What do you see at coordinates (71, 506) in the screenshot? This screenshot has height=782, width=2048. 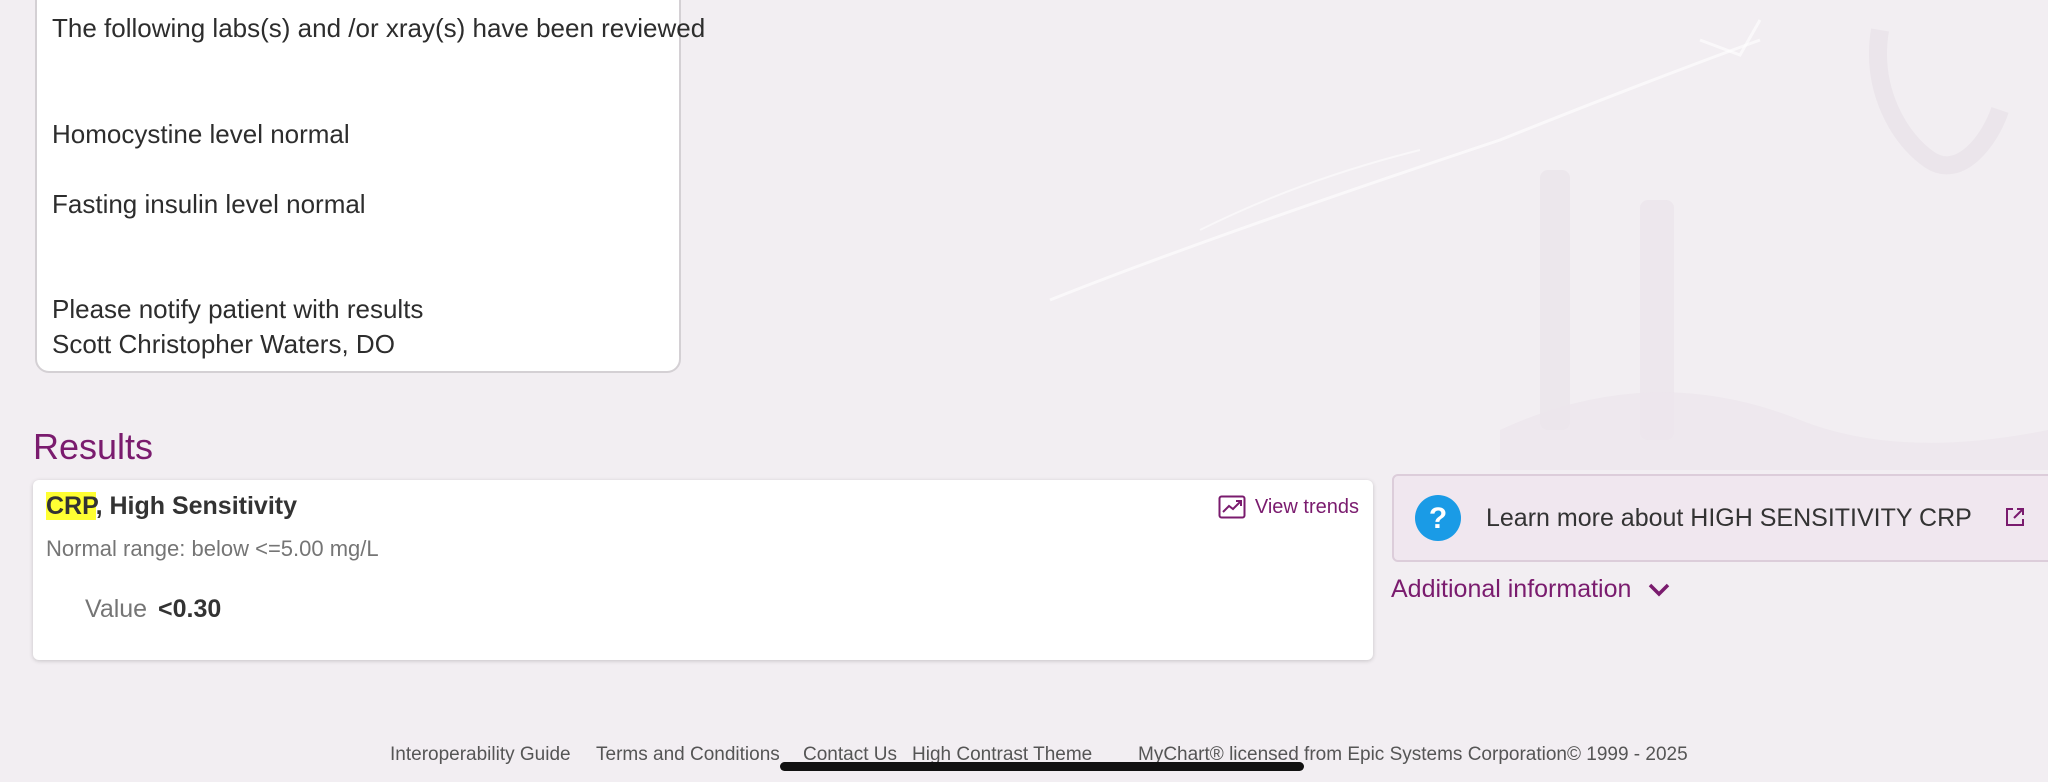 I see `result-title-highlight: CRP` at bounding box center [71, 506].